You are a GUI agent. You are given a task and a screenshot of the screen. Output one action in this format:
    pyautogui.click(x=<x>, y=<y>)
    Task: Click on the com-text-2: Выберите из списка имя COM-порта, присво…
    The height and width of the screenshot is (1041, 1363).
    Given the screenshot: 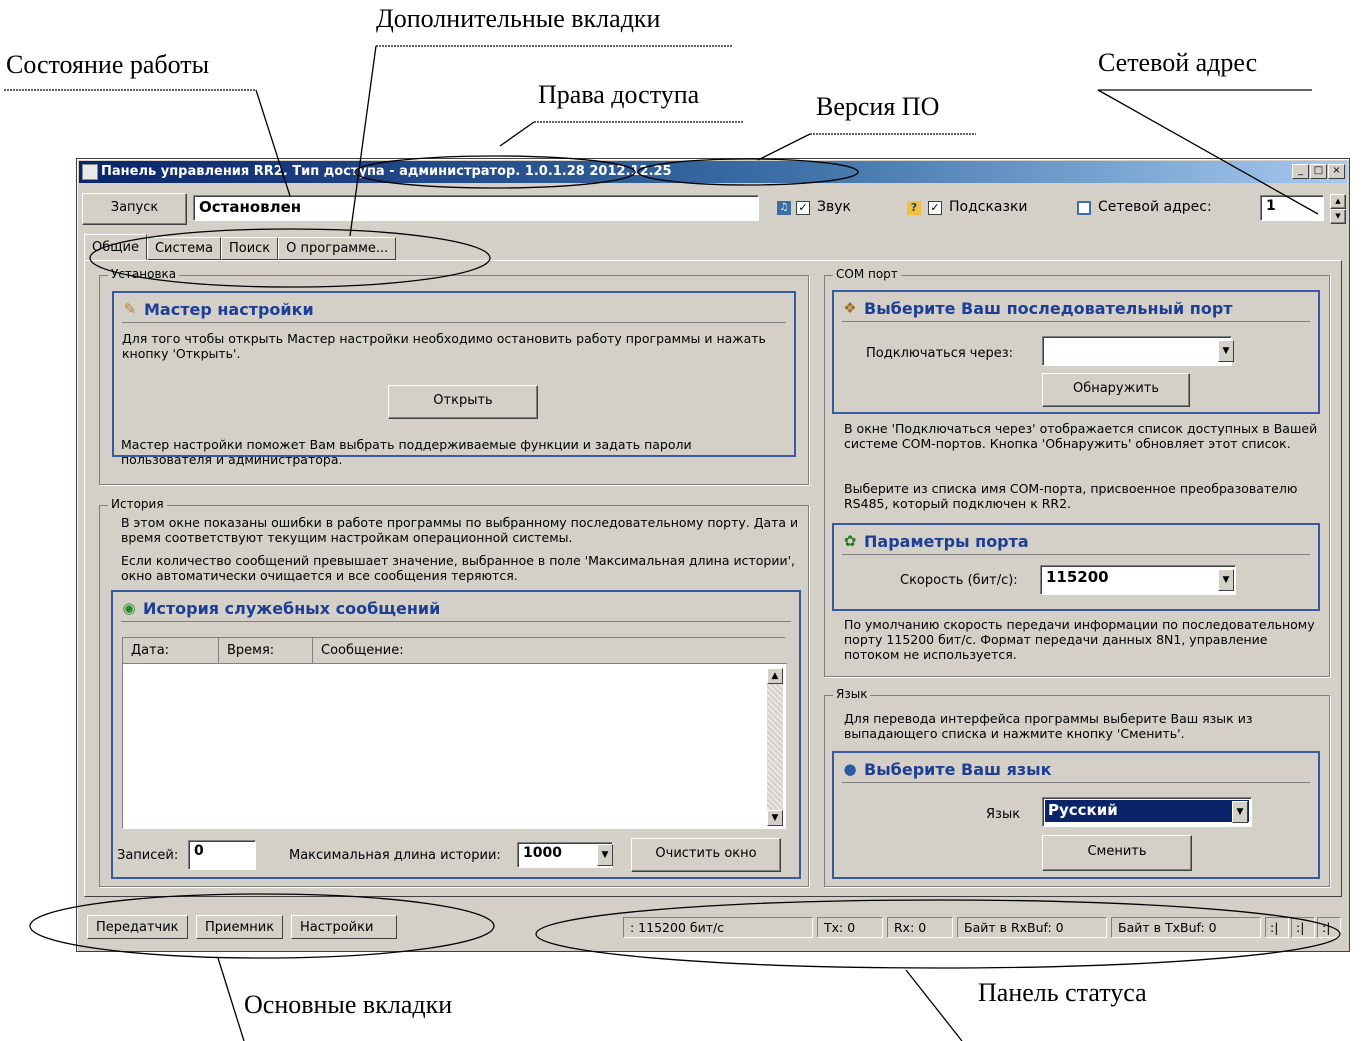 What is the action you would take?
    pyautogui.click(x=1071, y=496)
    